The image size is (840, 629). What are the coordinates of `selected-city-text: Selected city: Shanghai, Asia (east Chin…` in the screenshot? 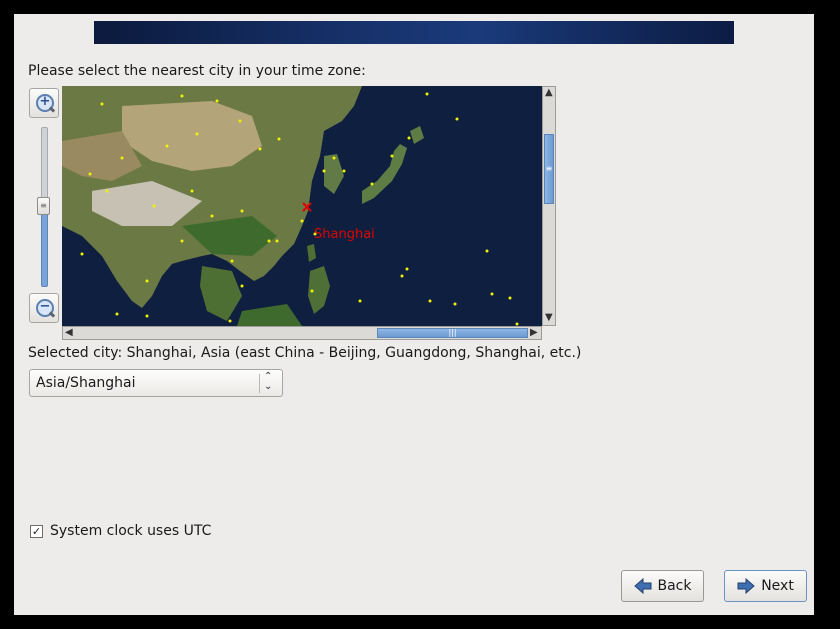 It's located at (305, 353).